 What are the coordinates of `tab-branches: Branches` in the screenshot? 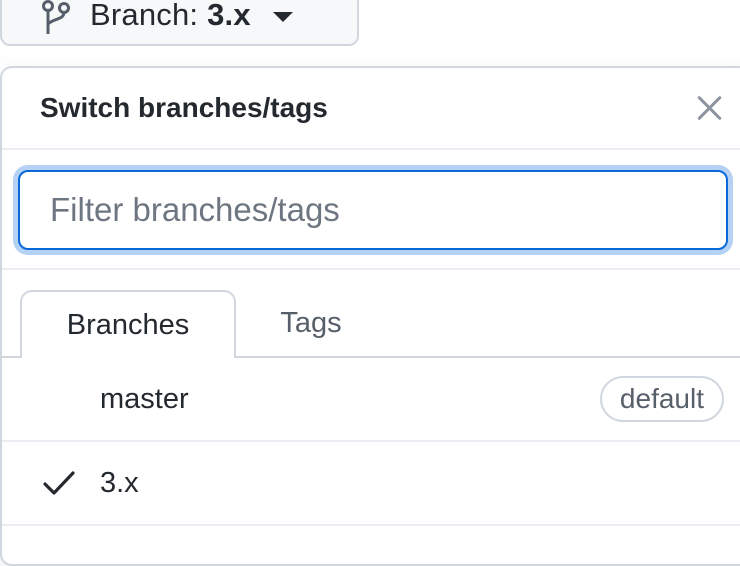 It's located at (128, 324).